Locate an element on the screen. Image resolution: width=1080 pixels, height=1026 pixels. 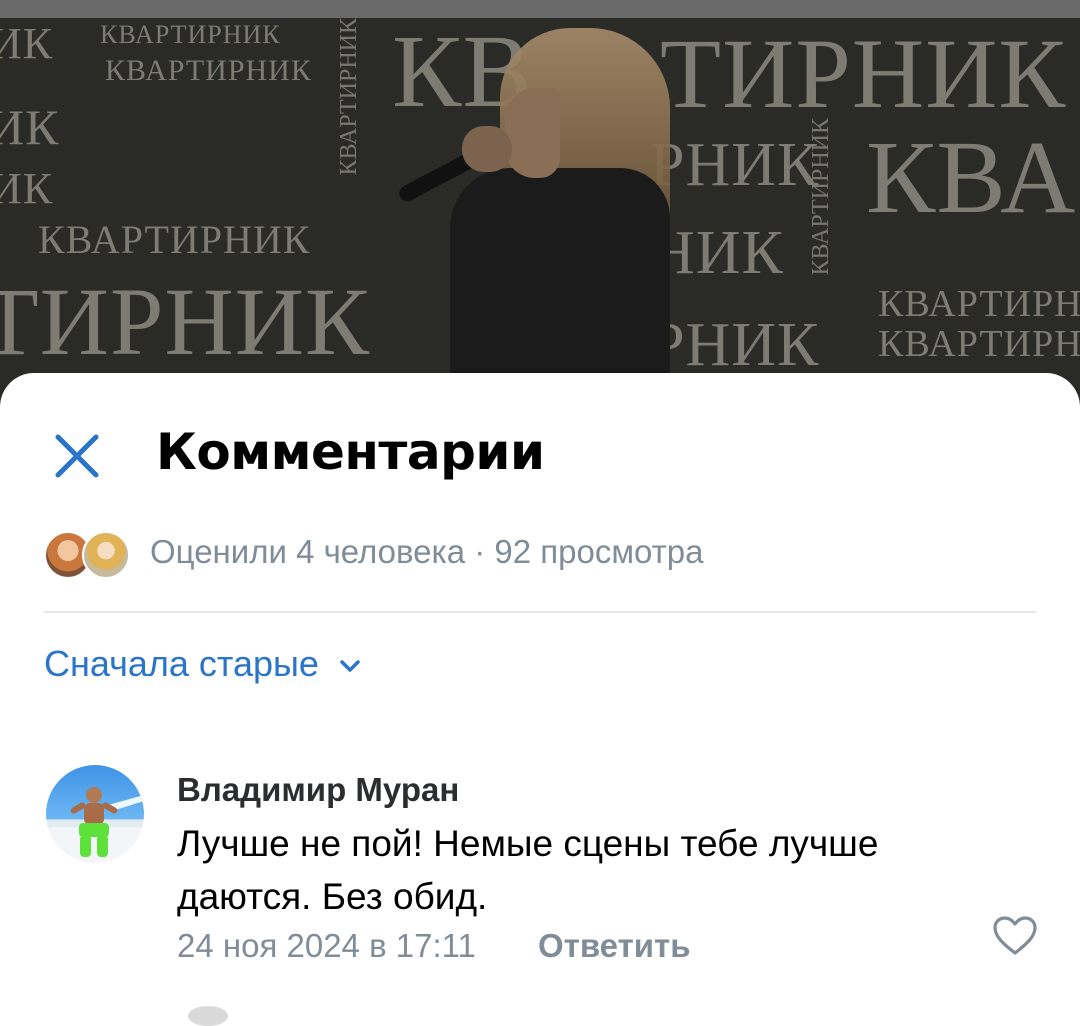
page-title: Комментарии is located at coordinates (350, 452).